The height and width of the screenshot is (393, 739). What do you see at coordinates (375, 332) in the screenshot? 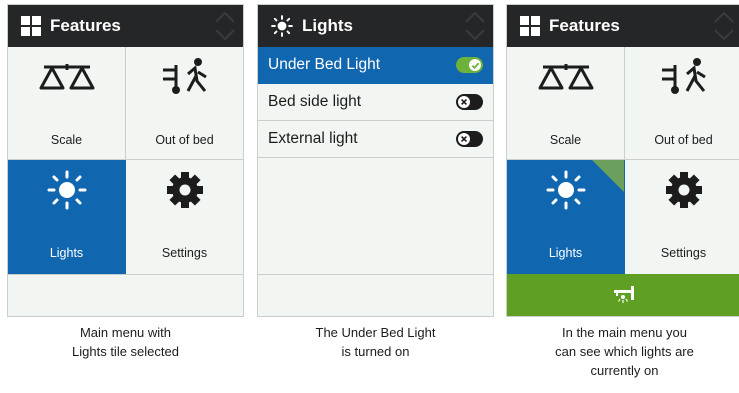
I see `caption-line: The Under Bed Light` at bounding box center [375, 332].